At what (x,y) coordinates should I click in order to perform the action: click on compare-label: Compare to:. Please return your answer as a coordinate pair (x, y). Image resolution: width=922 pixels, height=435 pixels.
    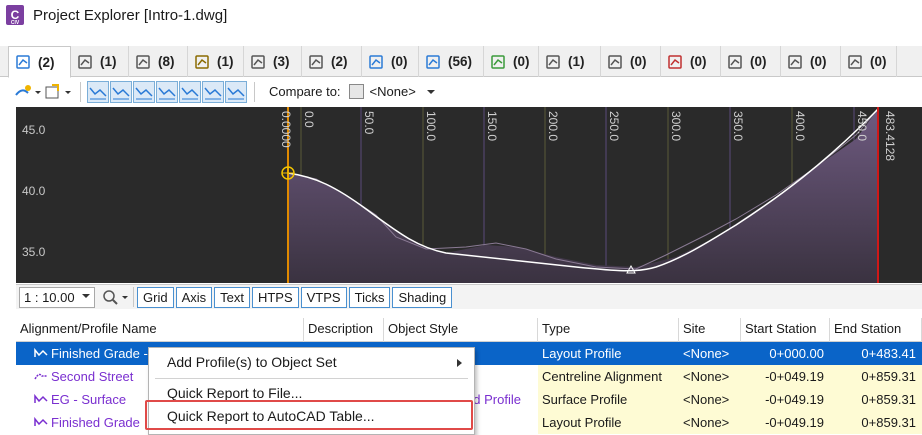
    Looking at the image, I should click on (305, 91).